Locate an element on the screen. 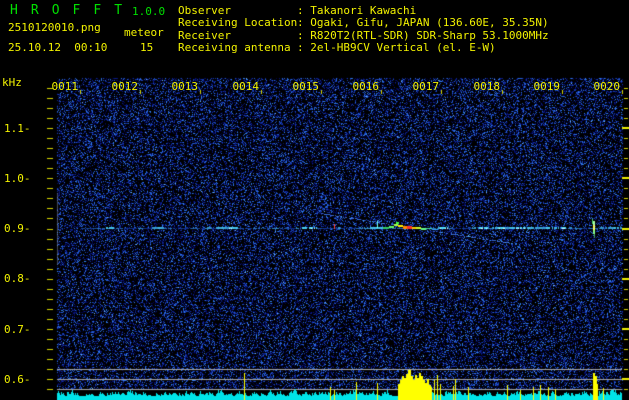  time-tick-label-0020: 0020 is located at coordinates (607, 86).